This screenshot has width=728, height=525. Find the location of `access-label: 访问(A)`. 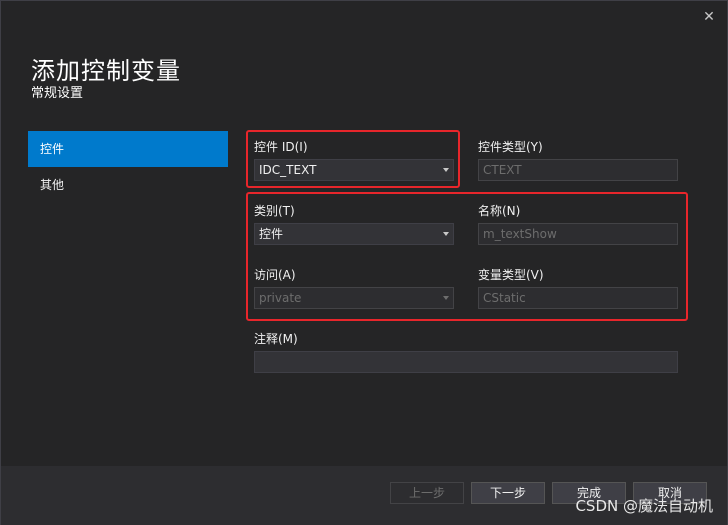

access-label: 访问(A) is located at coordinates (275, 275).